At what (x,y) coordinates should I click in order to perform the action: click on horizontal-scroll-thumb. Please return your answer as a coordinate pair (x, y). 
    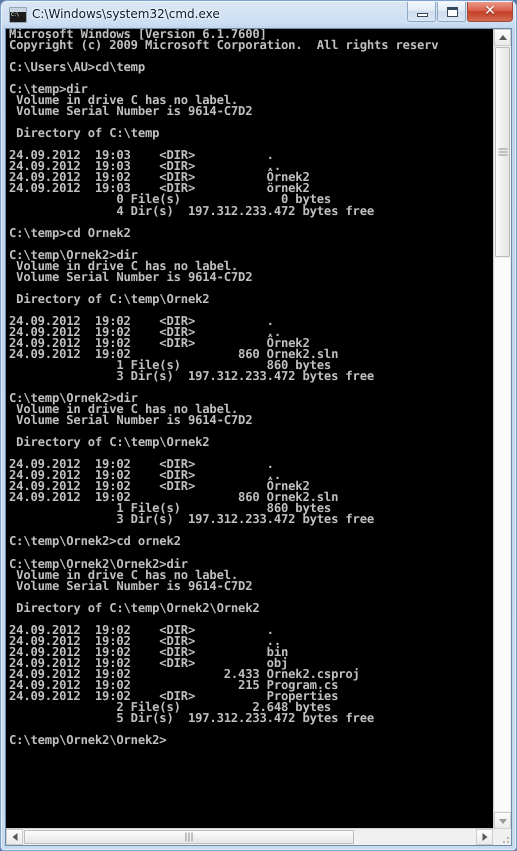
    Looking at the image, I should click on (189, 837).